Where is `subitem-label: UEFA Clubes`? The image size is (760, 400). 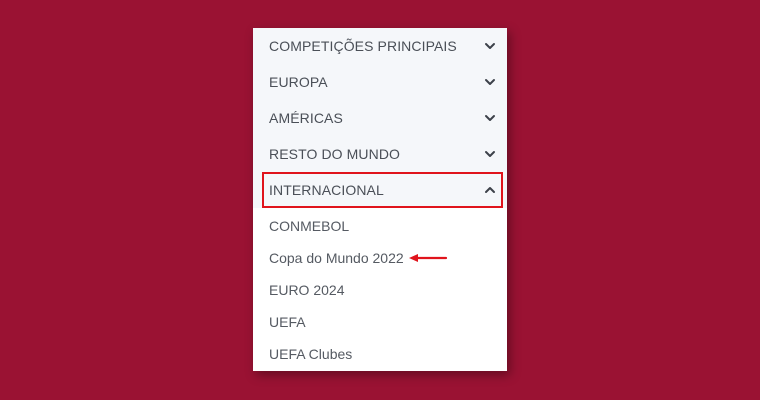
subitem-label: UEFA Clubes is located at coordinates (311, 354).